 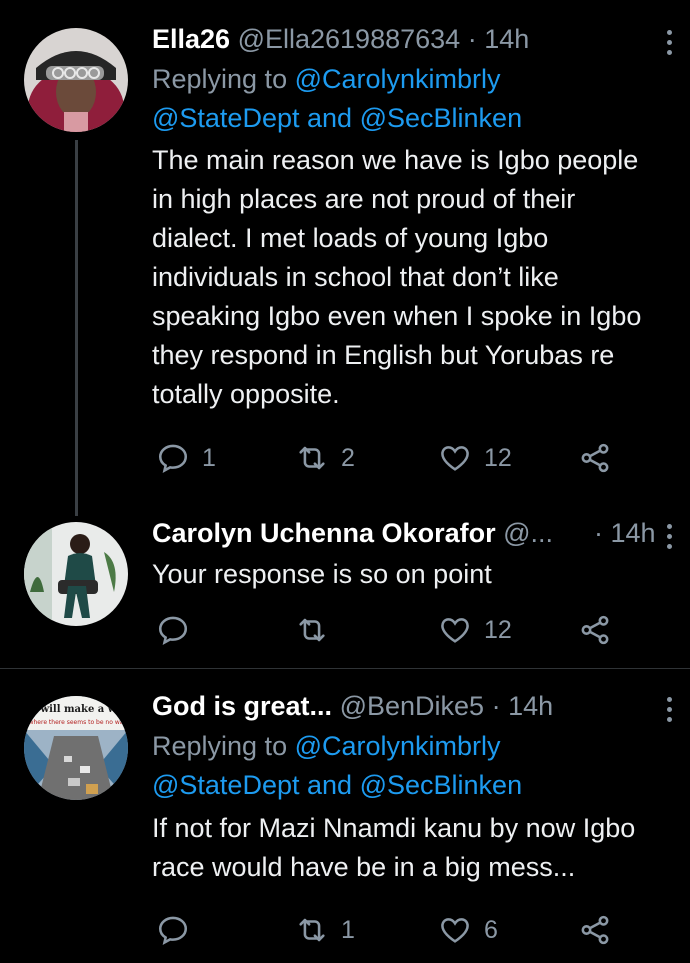 What do you see at coordinates (76, 328) in the screenshot?
I see `thread-line` at bounding box center [76, 328].